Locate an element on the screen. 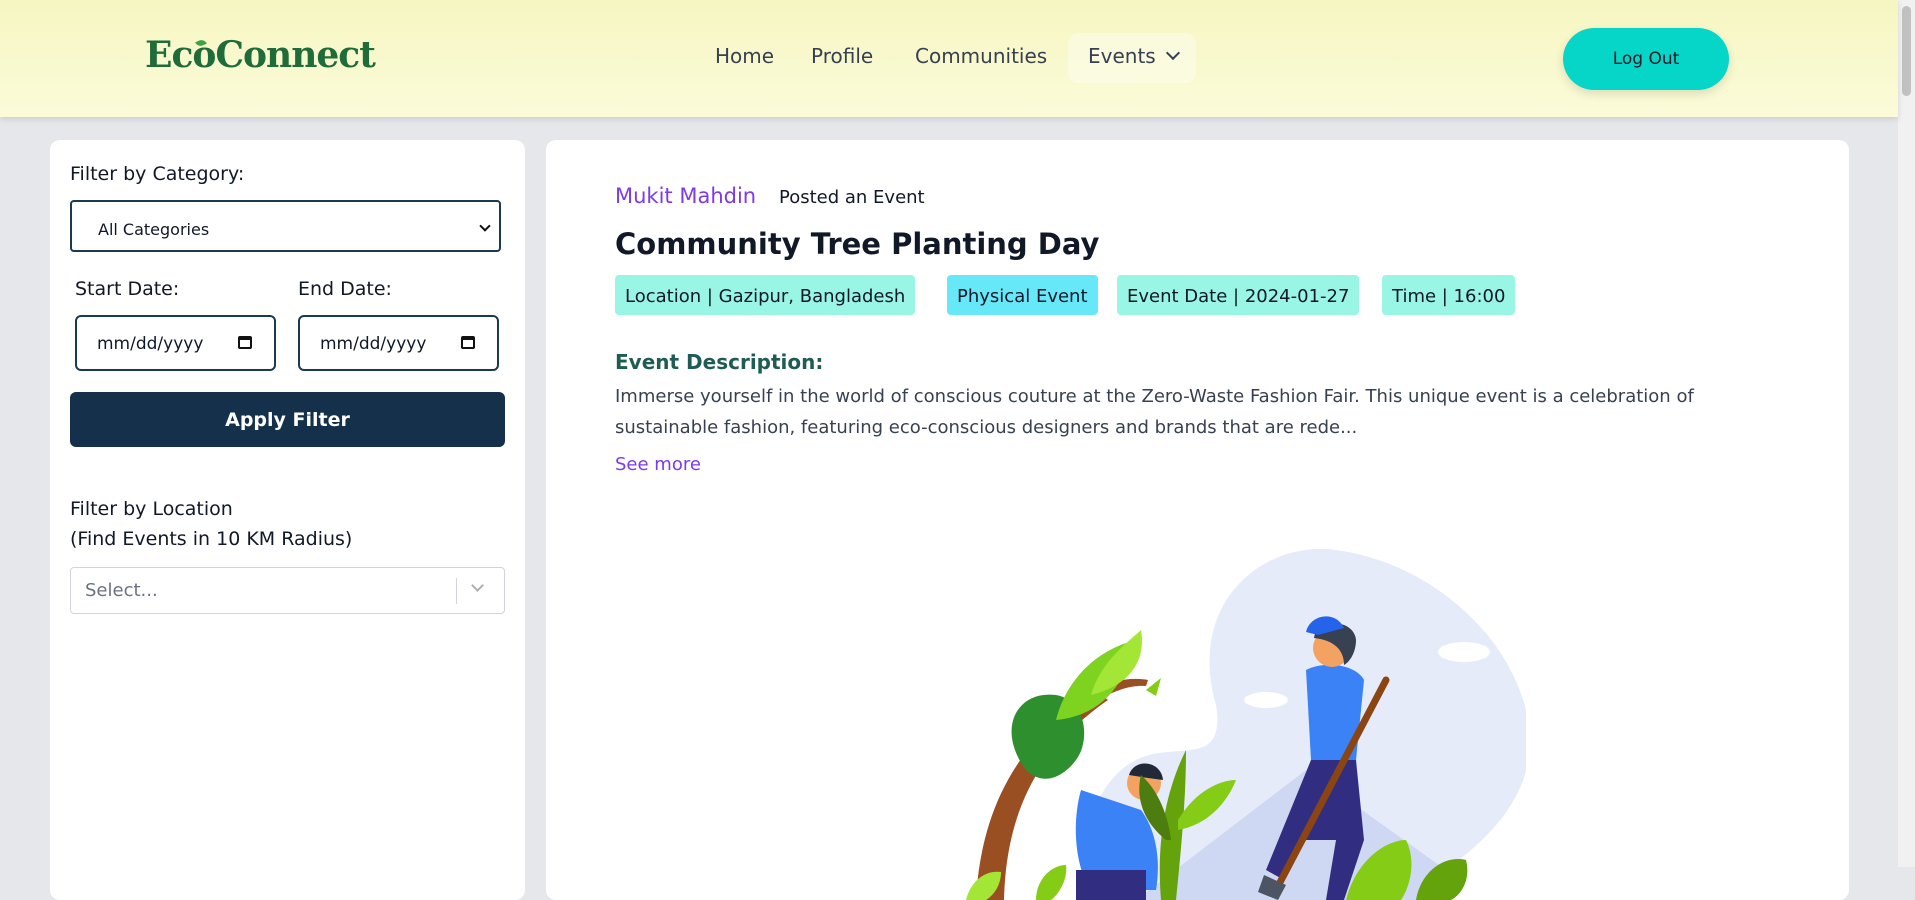 The width and height of the screenshot is (1915, 900). end-date-input: mm/dd/yyyy is located at coordinates (398, 343).